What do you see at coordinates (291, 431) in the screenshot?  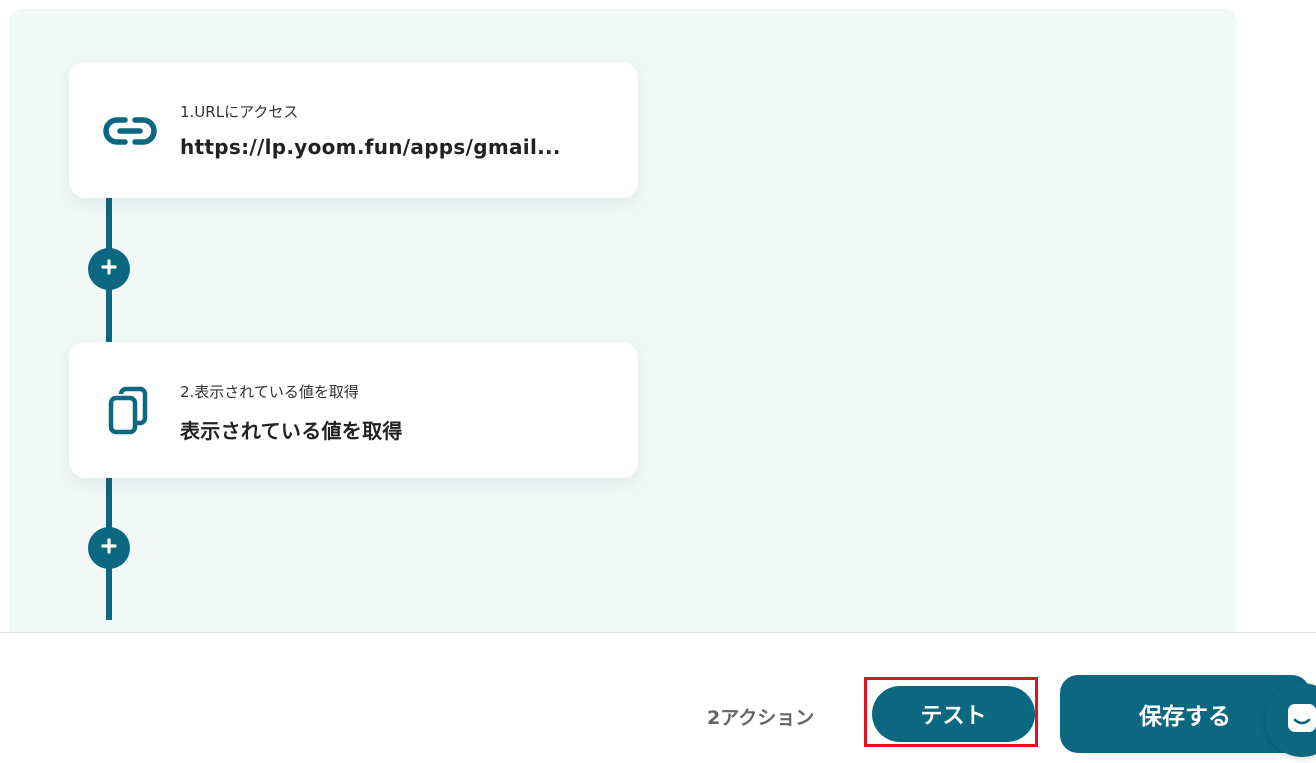 I see `step-title: 表示されている値を取得` at bounding box center [291, 431].